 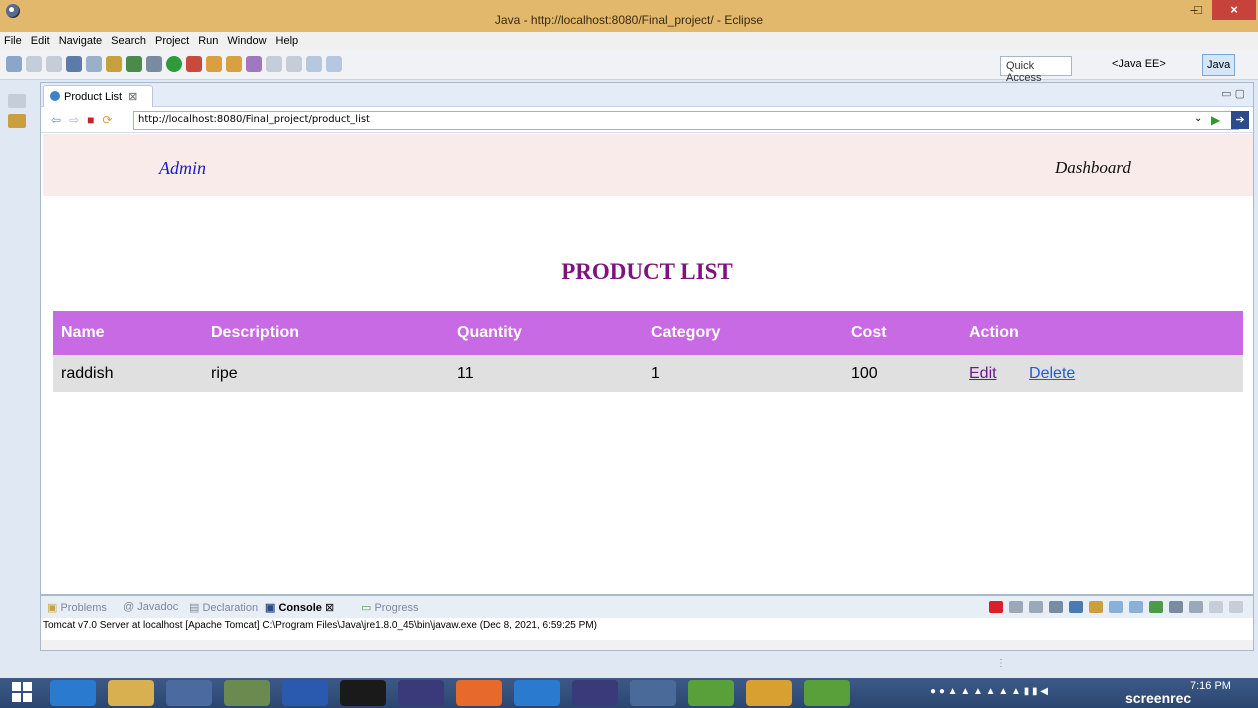 I want to click on spring-icon, so click(x=711, y=693).